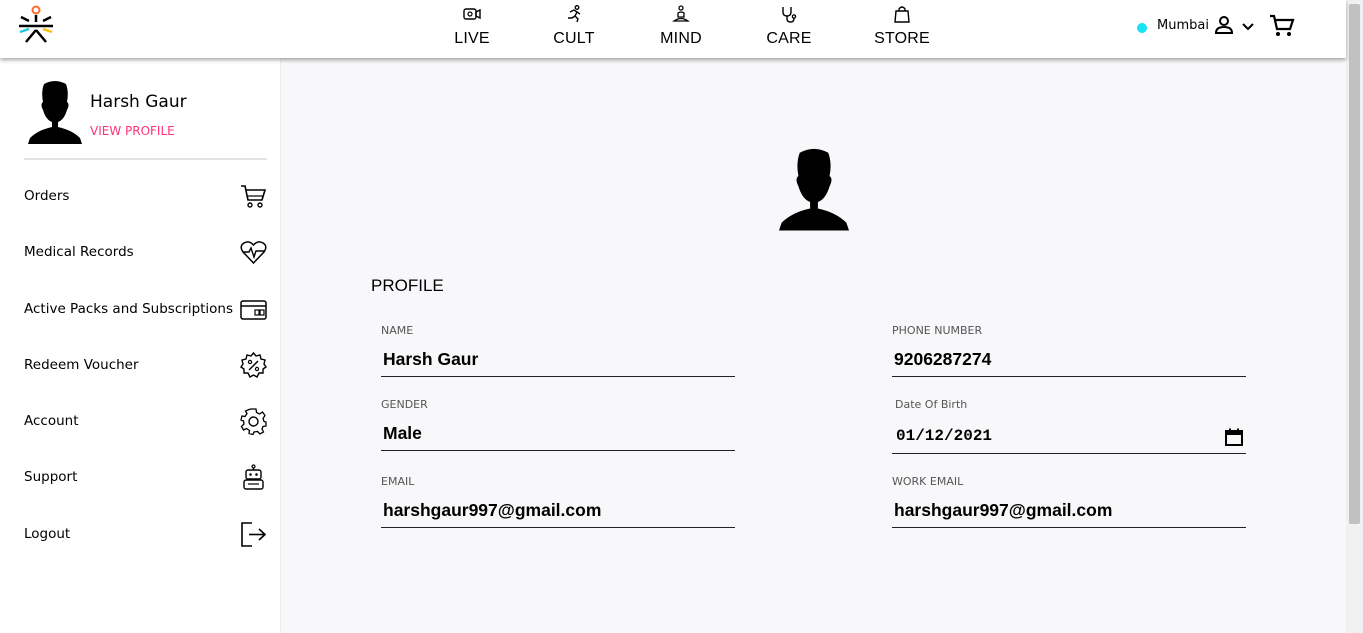 Image resolution: width=1363 pixels, height=633 pixels. What do you see at coordinates (558, 435) in the screenshot?
I see `gender-field: Male` at bounding box center [558, 435].